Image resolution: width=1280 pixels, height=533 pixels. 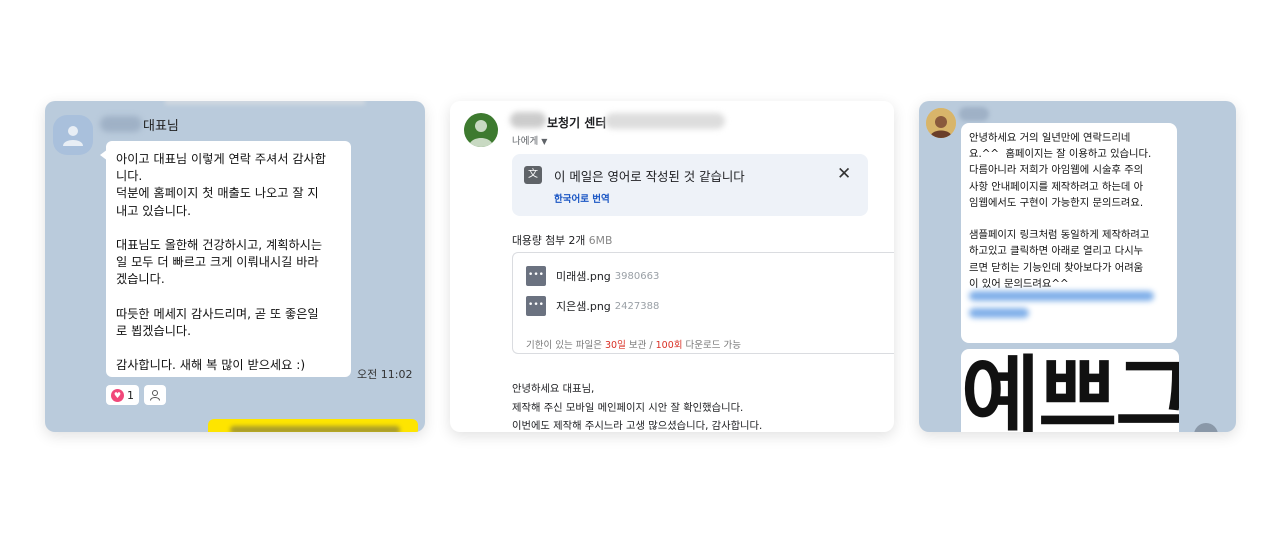 I want to click on scroll-down-button, so click(x=1206, y=427).